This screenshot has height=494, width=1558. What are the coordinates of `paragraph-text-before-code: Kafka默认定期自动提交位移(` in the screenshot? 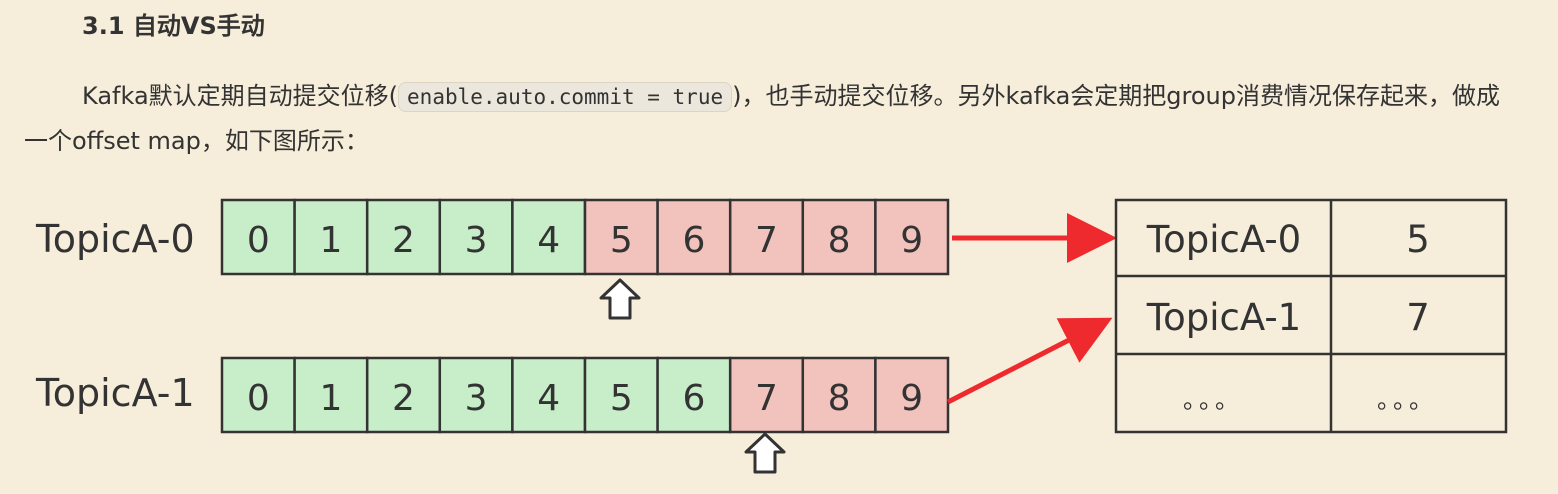 It's located at (240, 96).